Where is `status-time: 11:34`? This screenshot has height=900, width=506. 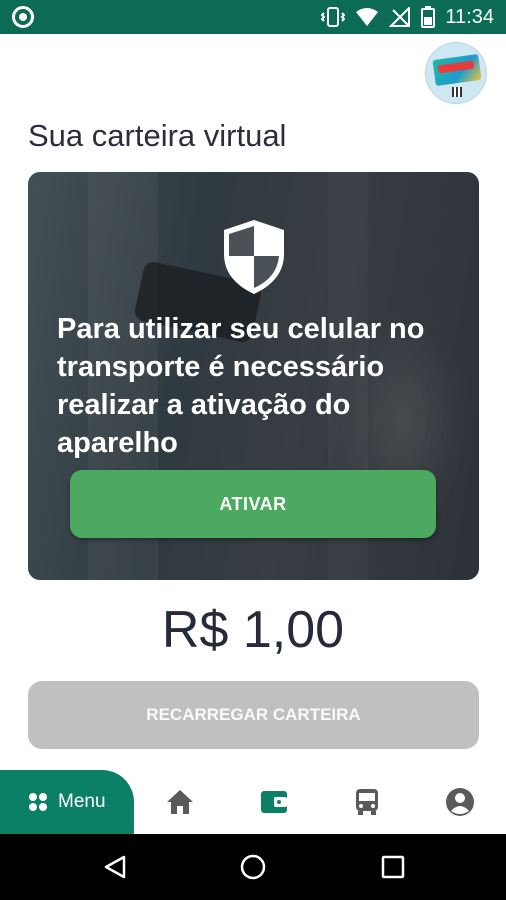
status-time: 11:34 is located at coordinates (469, 16).